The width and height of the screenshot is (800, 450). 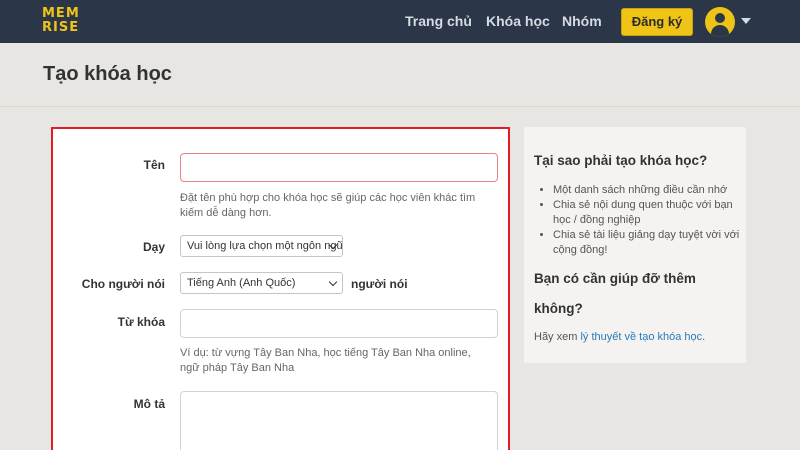 What do you see at coordinates (720, 18) in the screenshot?
I see `avatar-head-shape` at bounding box center [720, 18].